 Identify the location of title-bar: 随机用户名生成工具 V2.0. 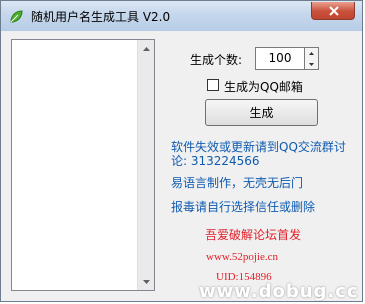
(181, 16).